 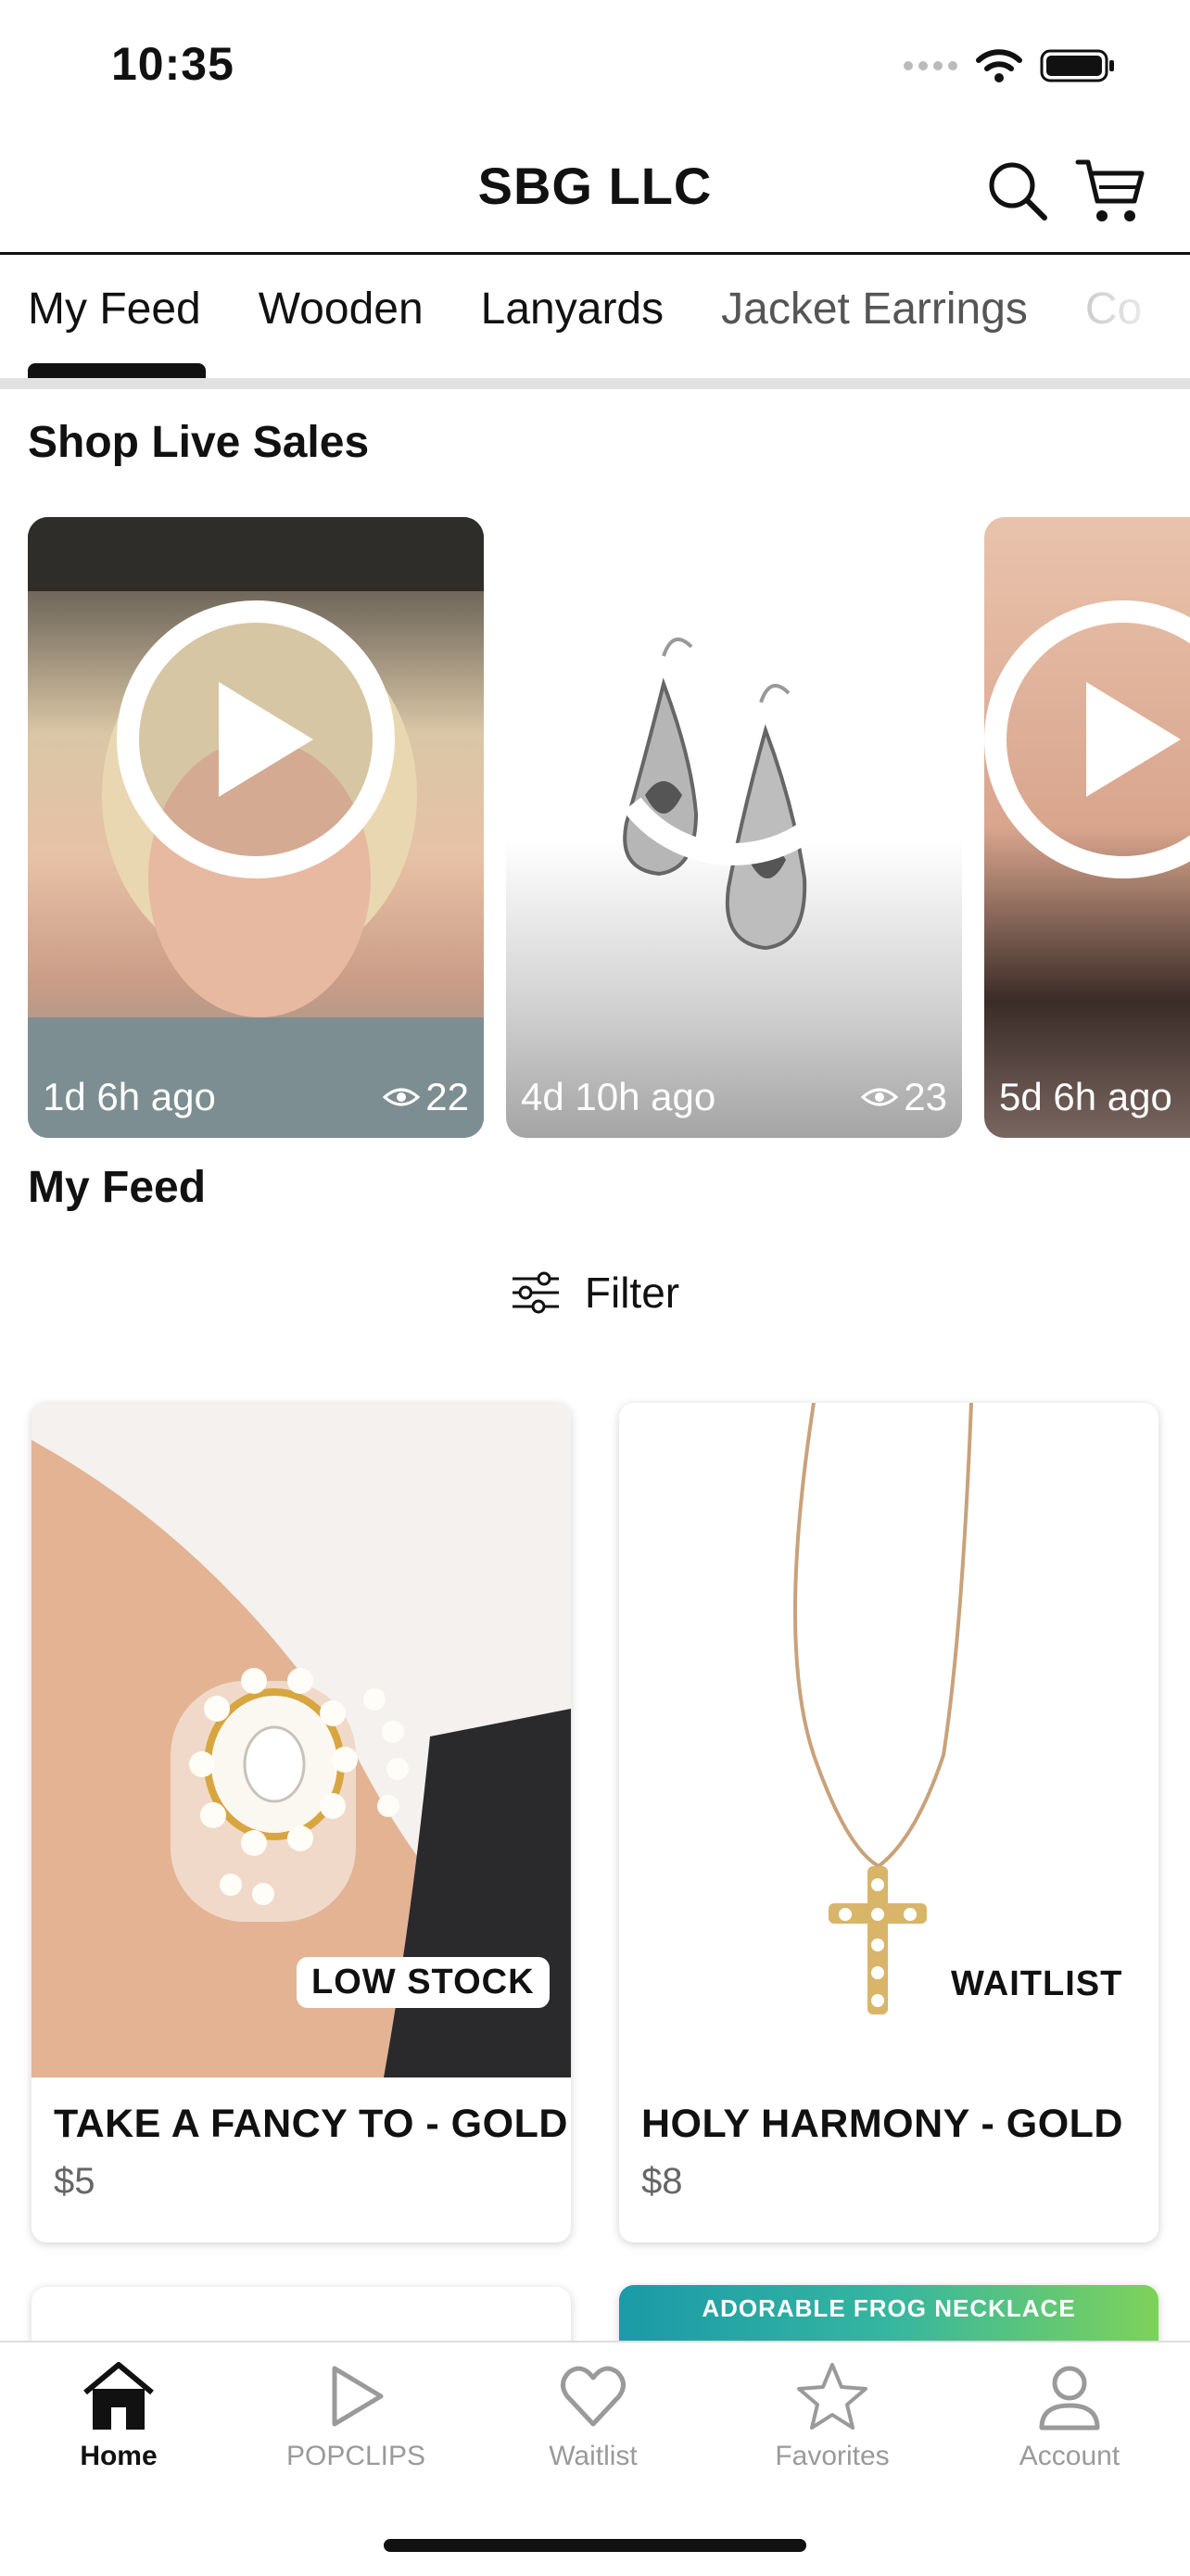 I want to click on tabs-fade, so click(x=1132, y=316).